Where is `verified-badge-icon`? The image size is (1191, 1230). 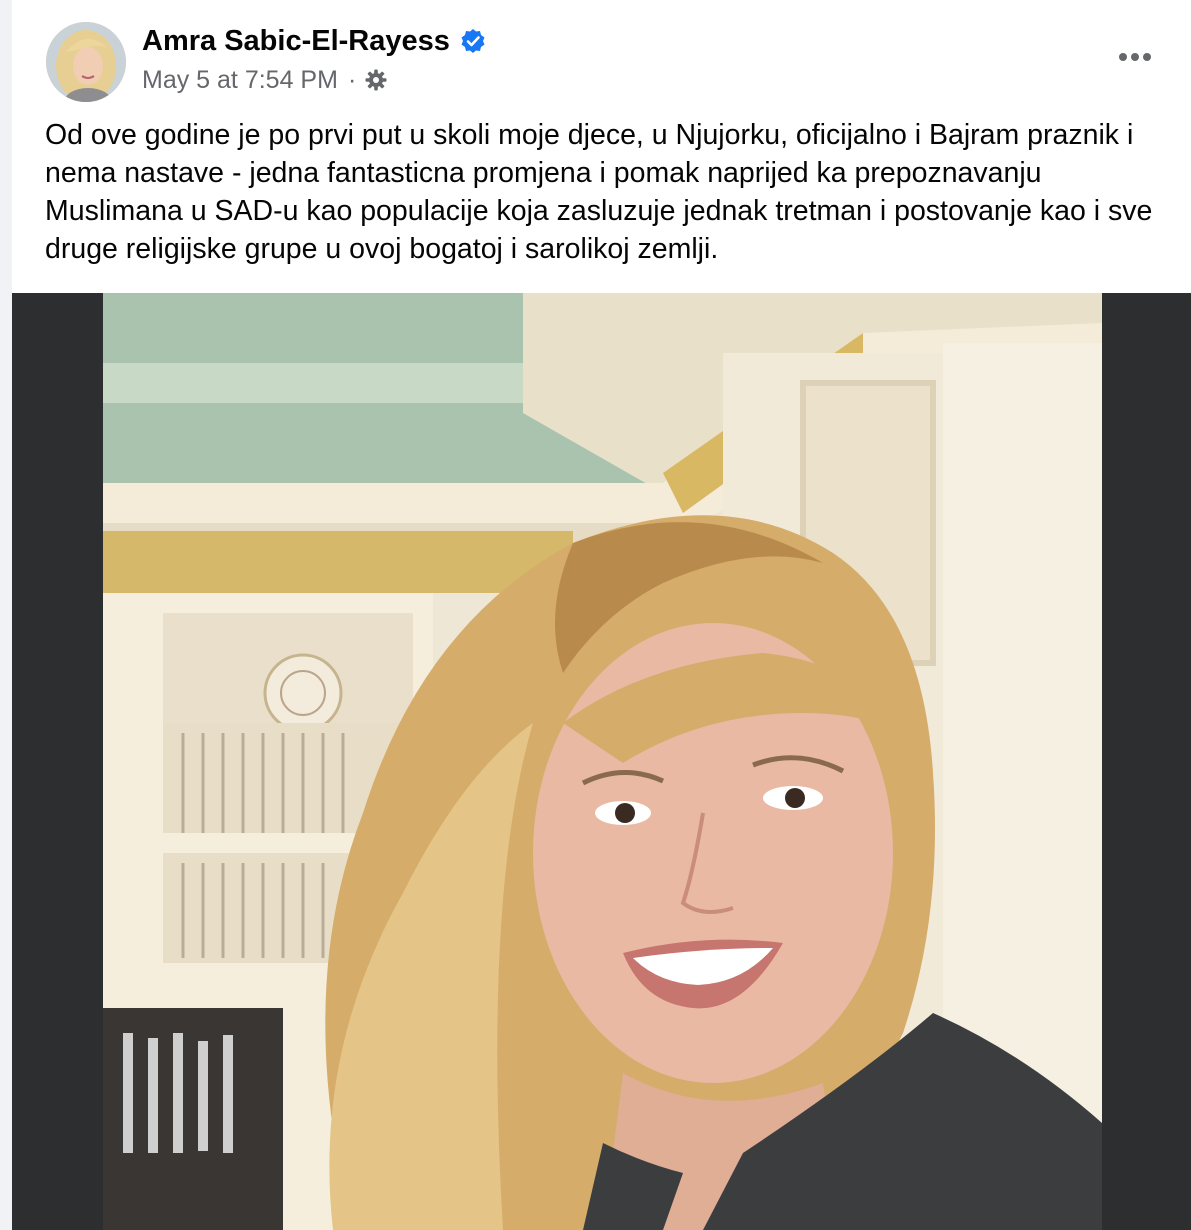
verified-badge-icon is located at coordinates (473, 41).